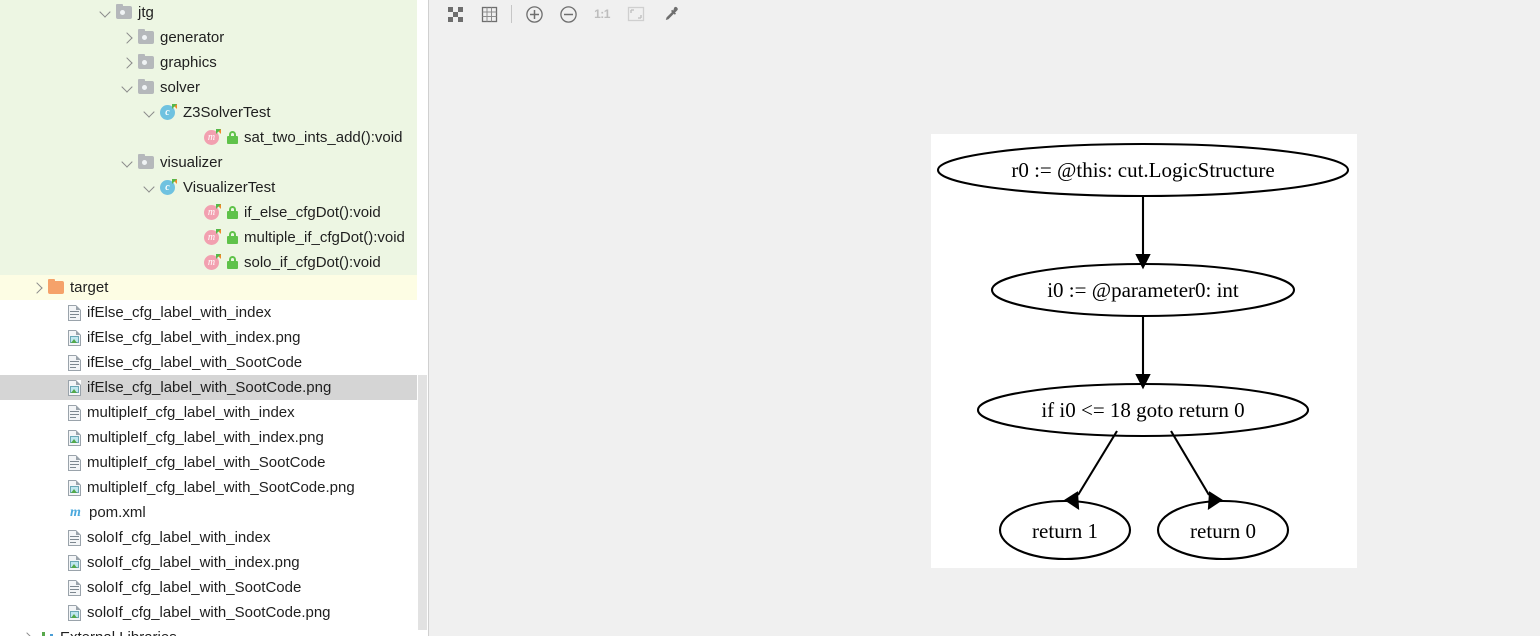 Image resolution: width=1540 pixels, height=636 pixels. I want to click on color-picker-button, so click(670, 14).